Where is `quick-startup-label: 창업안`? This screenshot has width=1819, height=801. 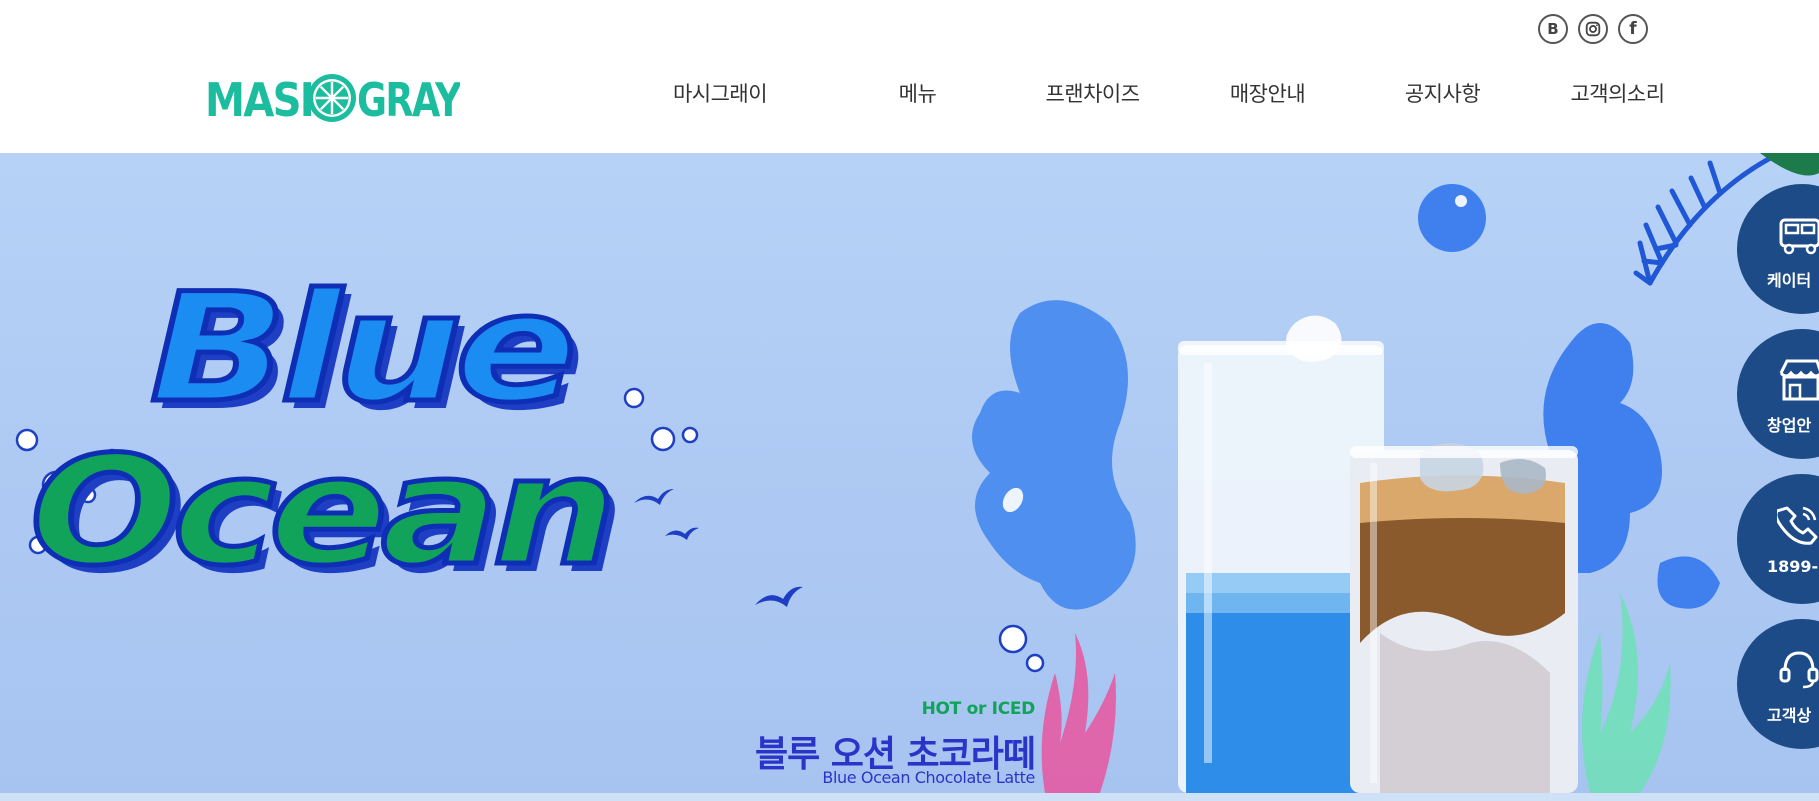
quick-startup-label: 창업안 is located at coordinates (1789, 425).